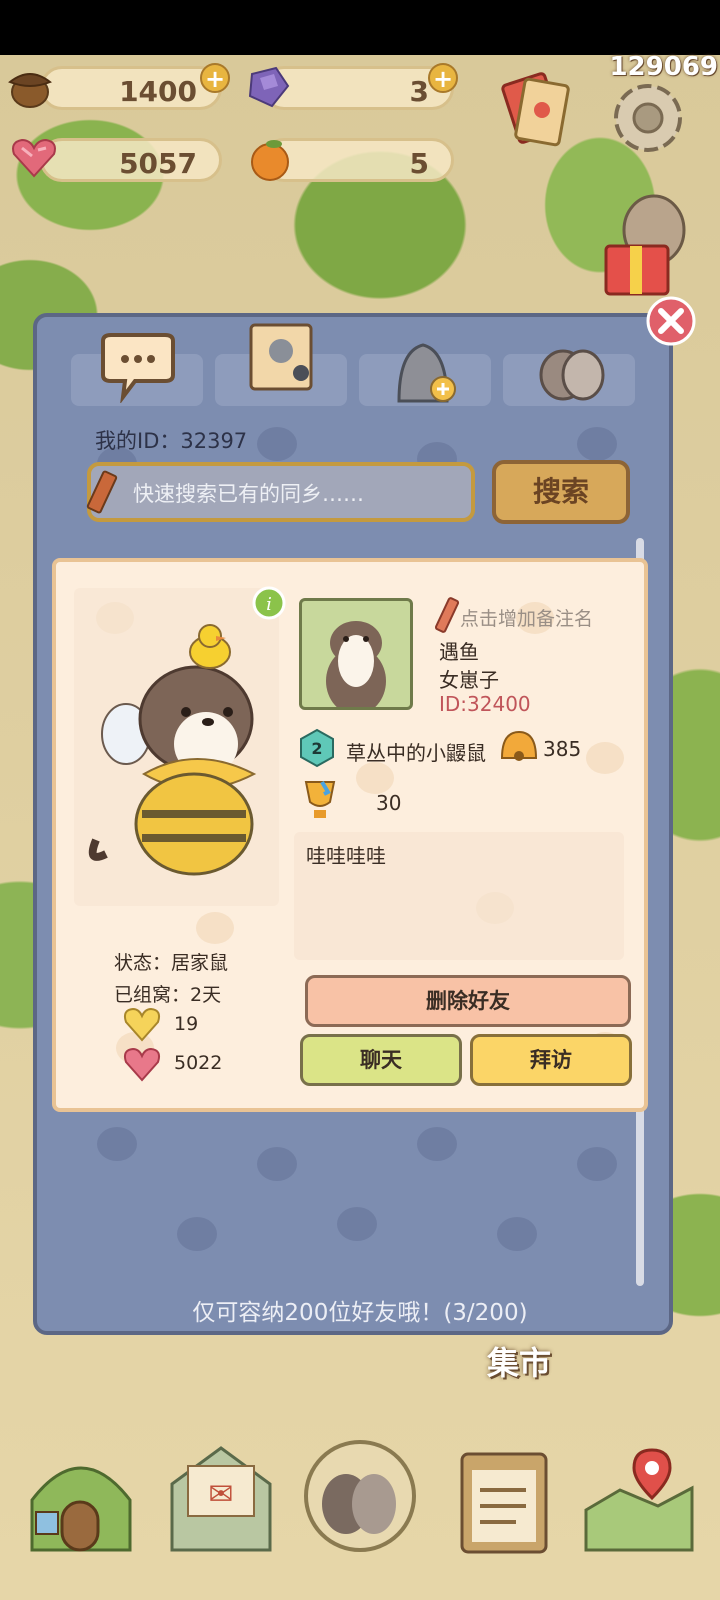  Describe the element at coordinates (561, 492) in the screenshot. I see `search-button: 搜索` at that location.